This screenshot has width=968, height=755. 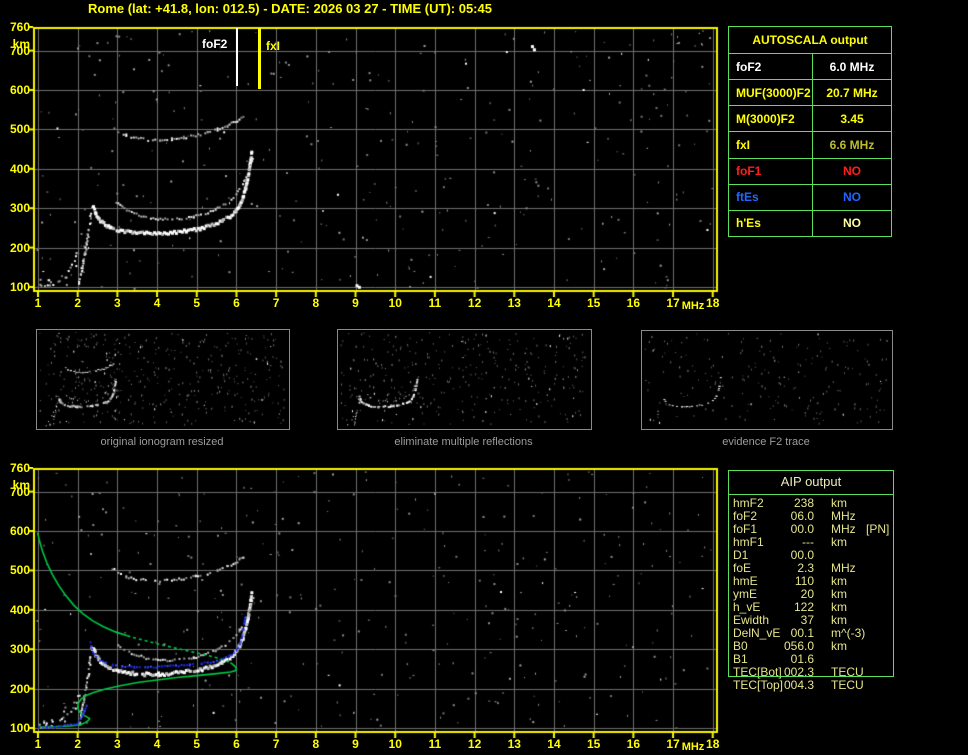 I want to click on x-tick-label-bottom: 12, so click(x=474, y=744).